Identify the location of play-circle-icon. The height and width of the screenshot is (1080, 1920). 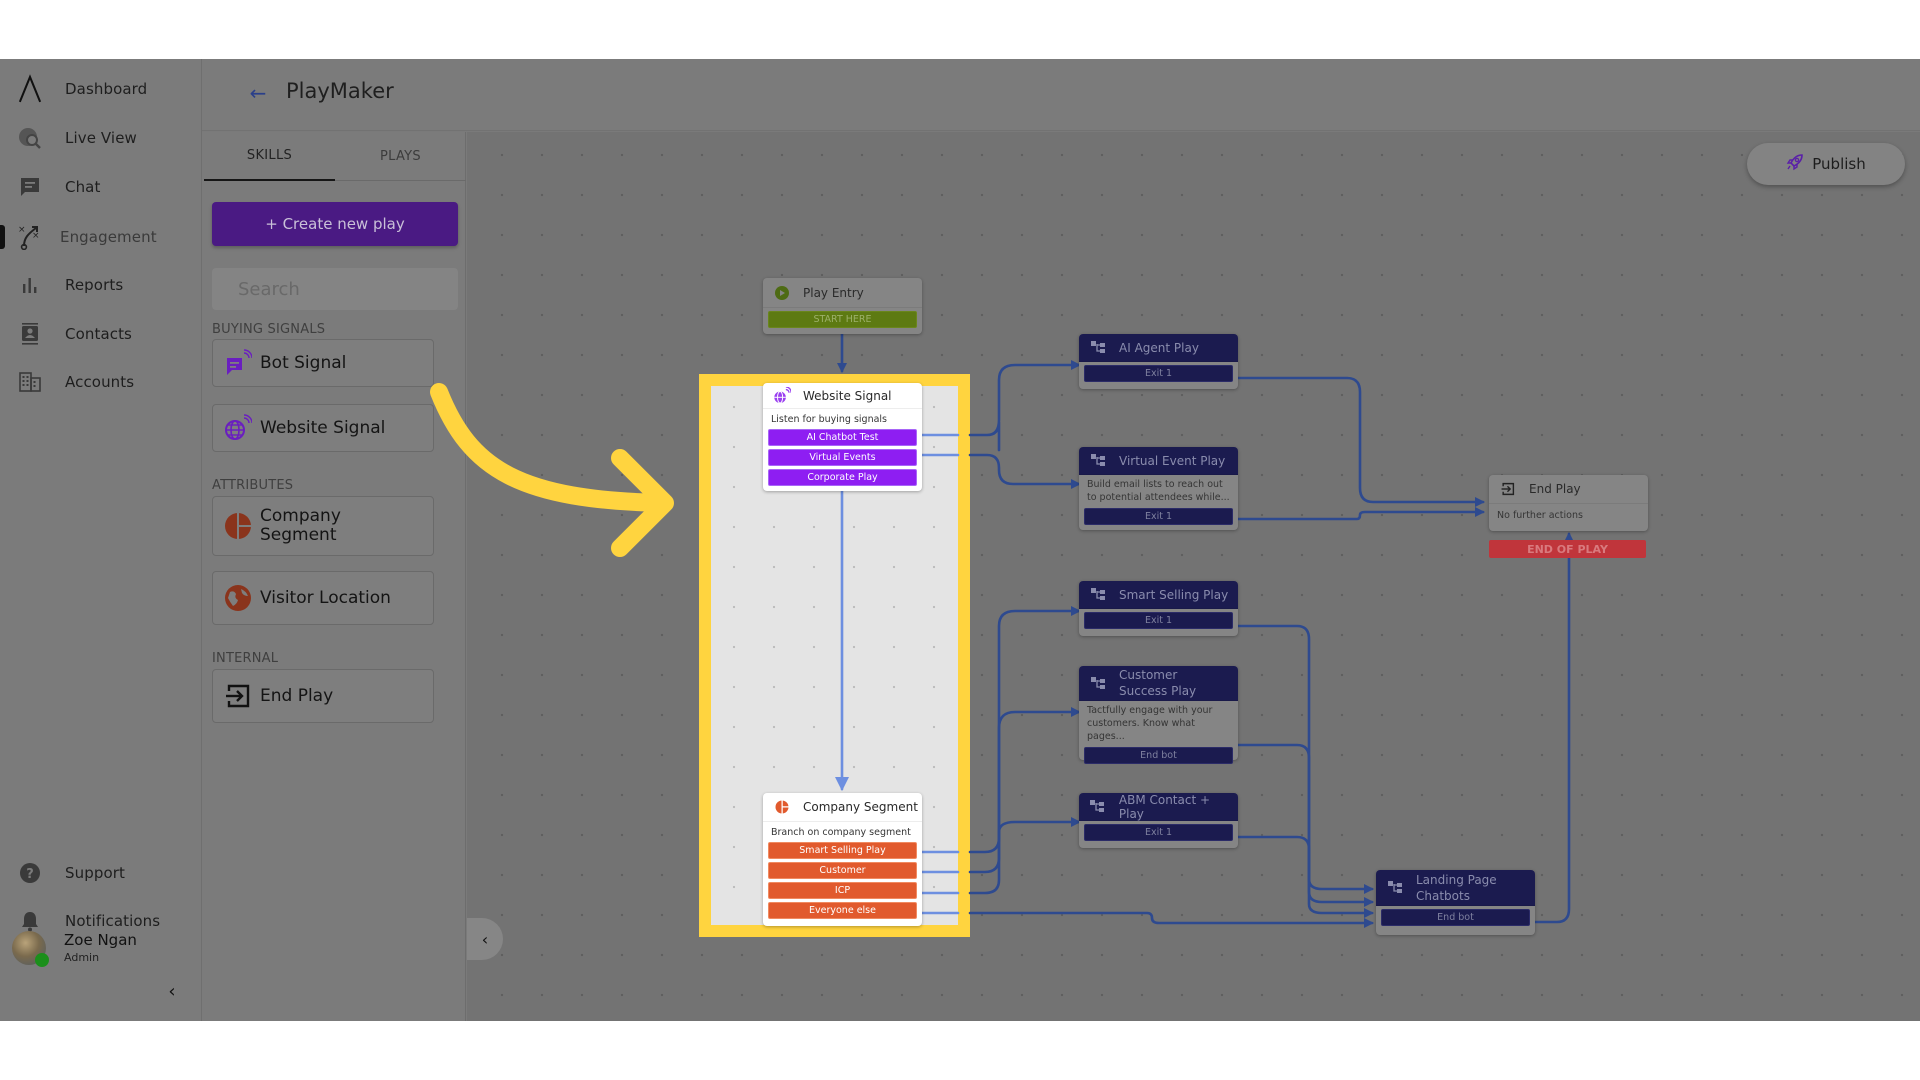
(782, 293).